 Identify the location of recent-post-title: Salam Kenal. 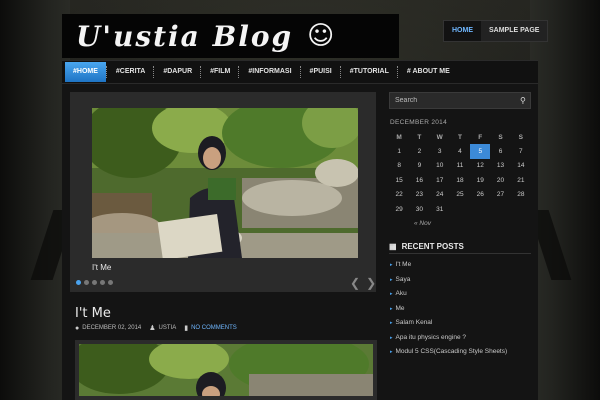
(414, 322).